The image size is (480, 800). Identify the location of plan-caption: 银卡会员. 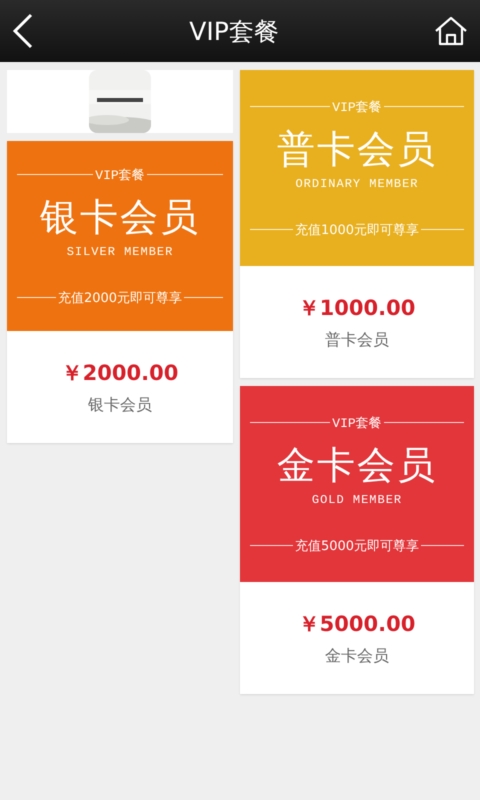
(120, 405).